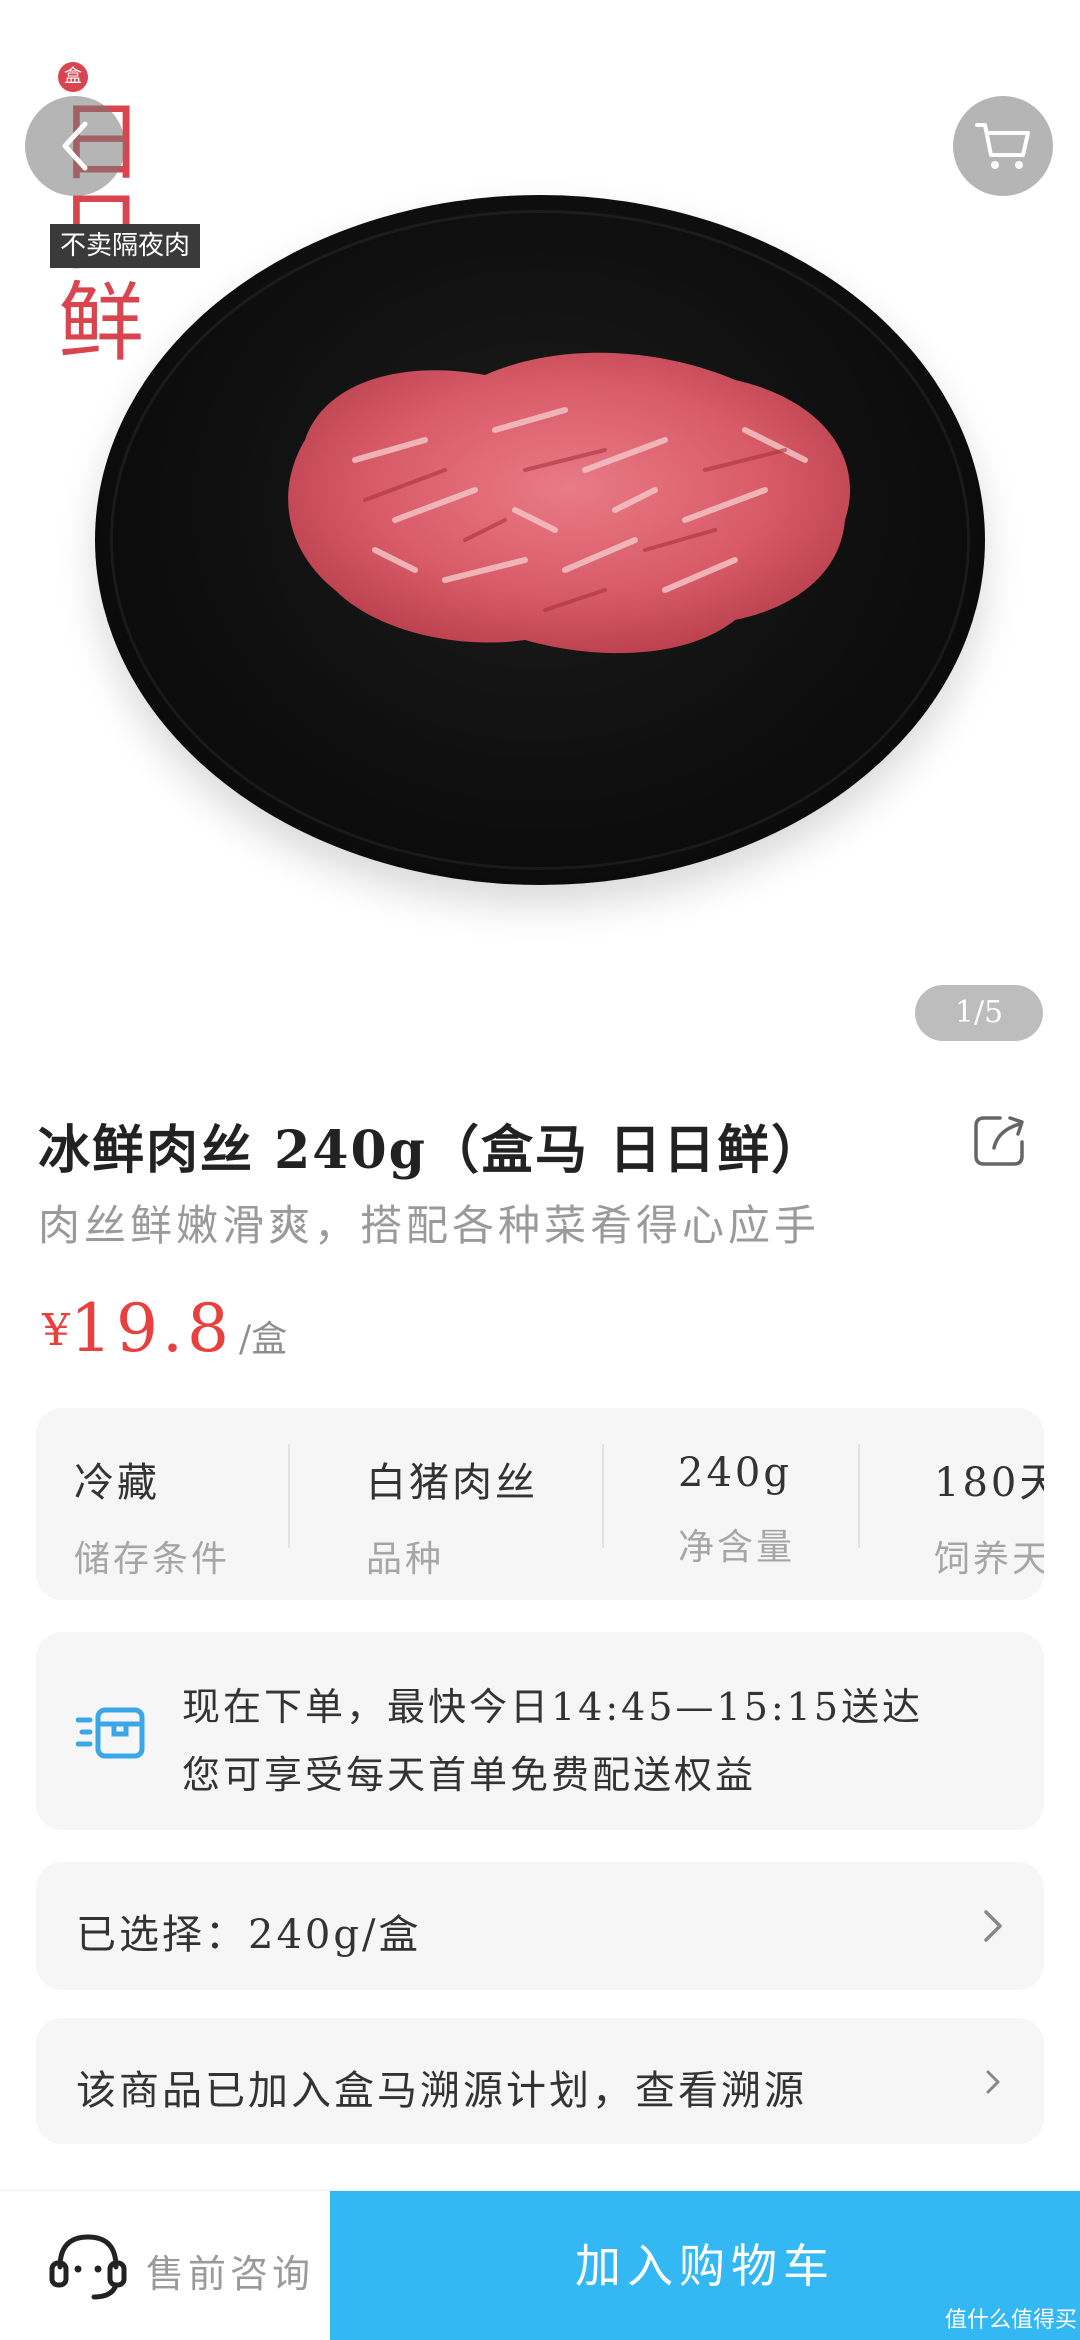 The width and height of the screenshot is (1080, 2340). I want to click on shopping-cart-icon, so click(1002, 146).